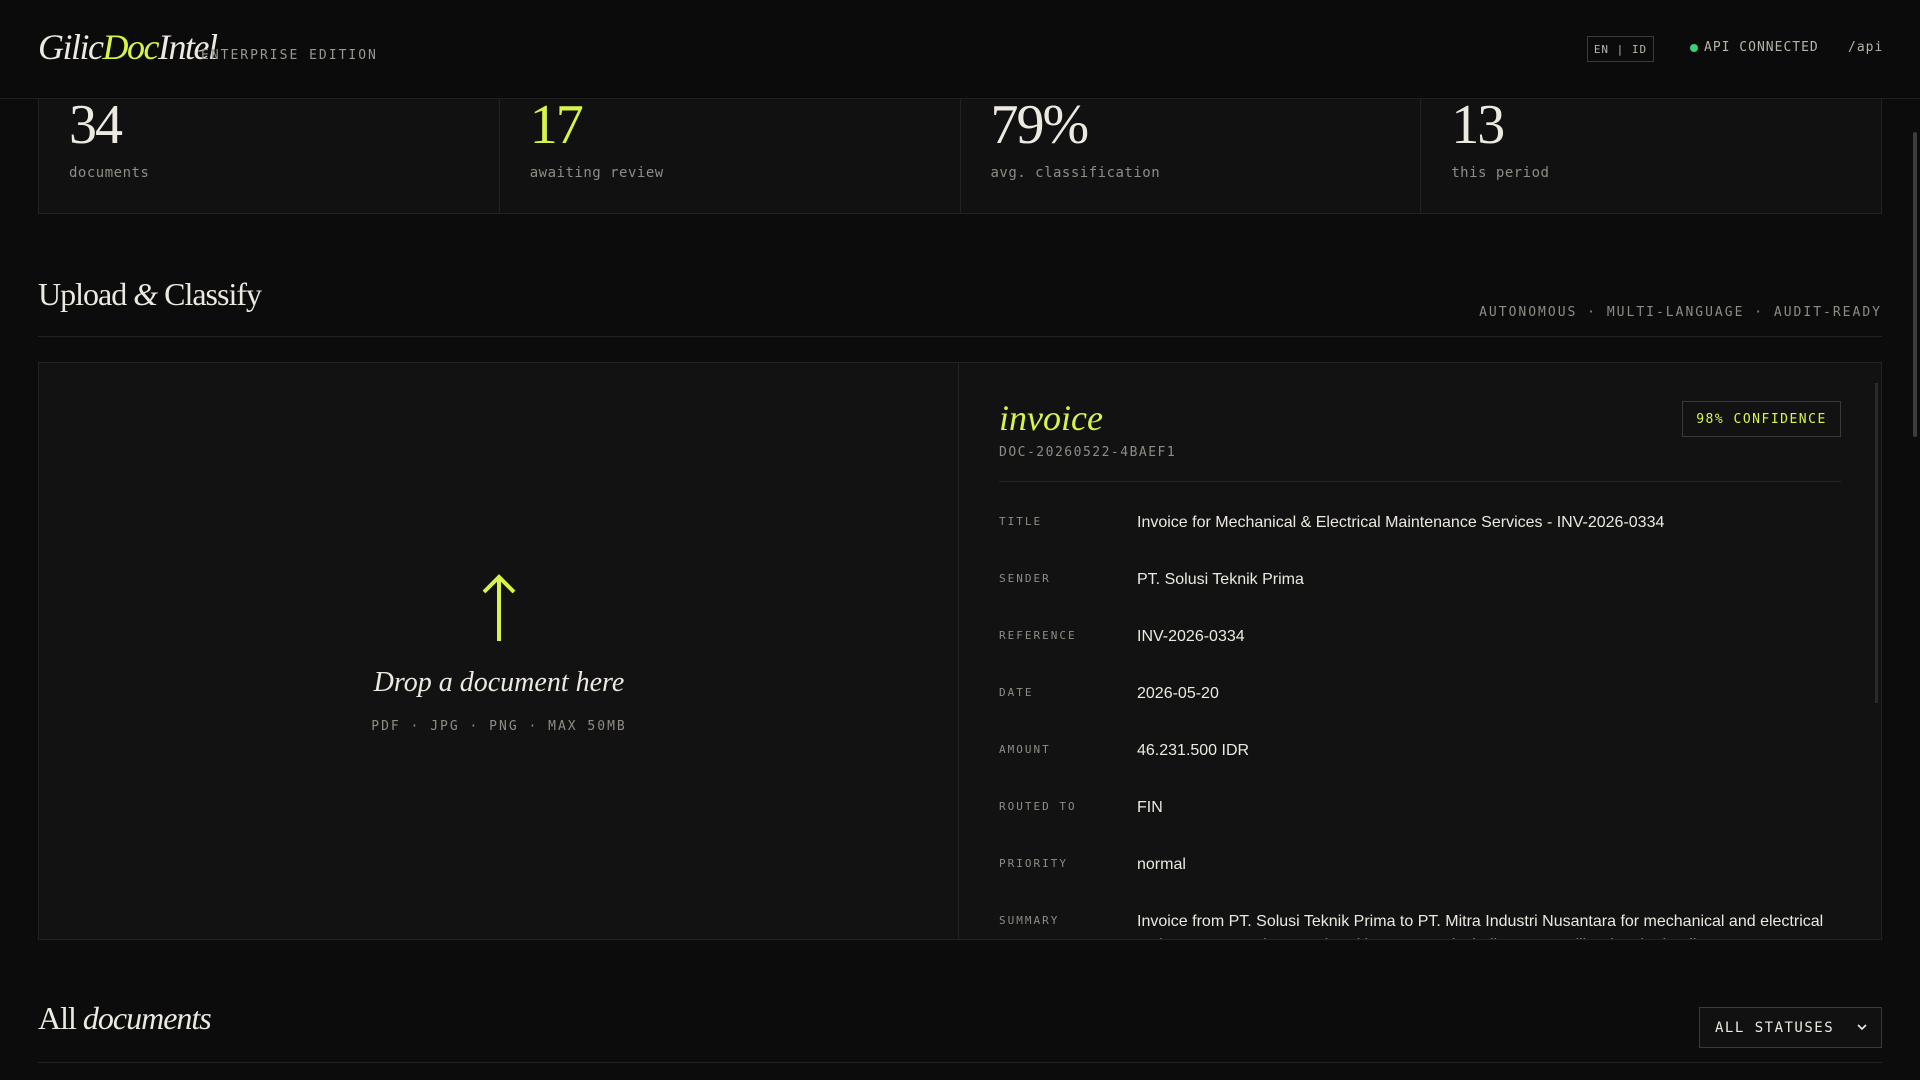  Describe the element at coordinates (145, 294) in the screenshot. I see `title-ampersand: &` at that location.